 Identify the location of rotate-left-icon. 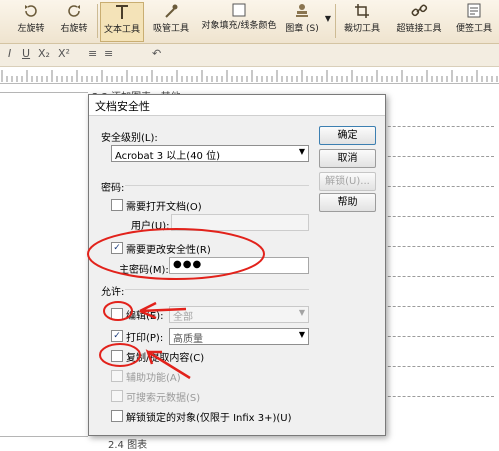
(31, 11).